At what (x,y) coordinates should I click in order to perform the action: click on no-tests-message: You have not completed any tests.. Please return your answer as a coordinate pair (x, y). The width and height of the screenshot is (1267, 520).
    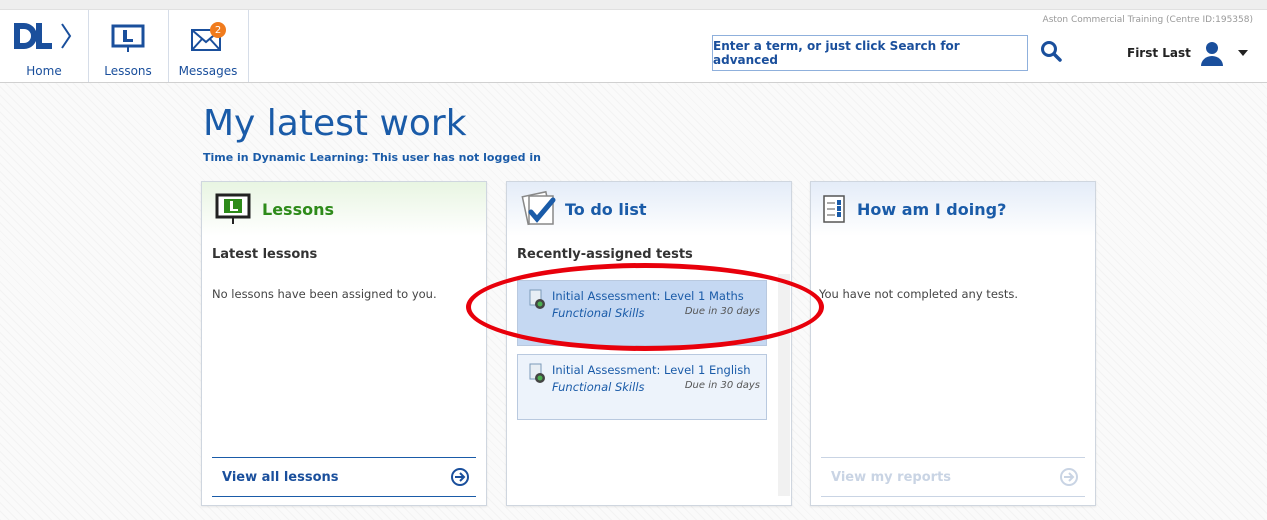
    Looking at the image, I should click on (919, 294).